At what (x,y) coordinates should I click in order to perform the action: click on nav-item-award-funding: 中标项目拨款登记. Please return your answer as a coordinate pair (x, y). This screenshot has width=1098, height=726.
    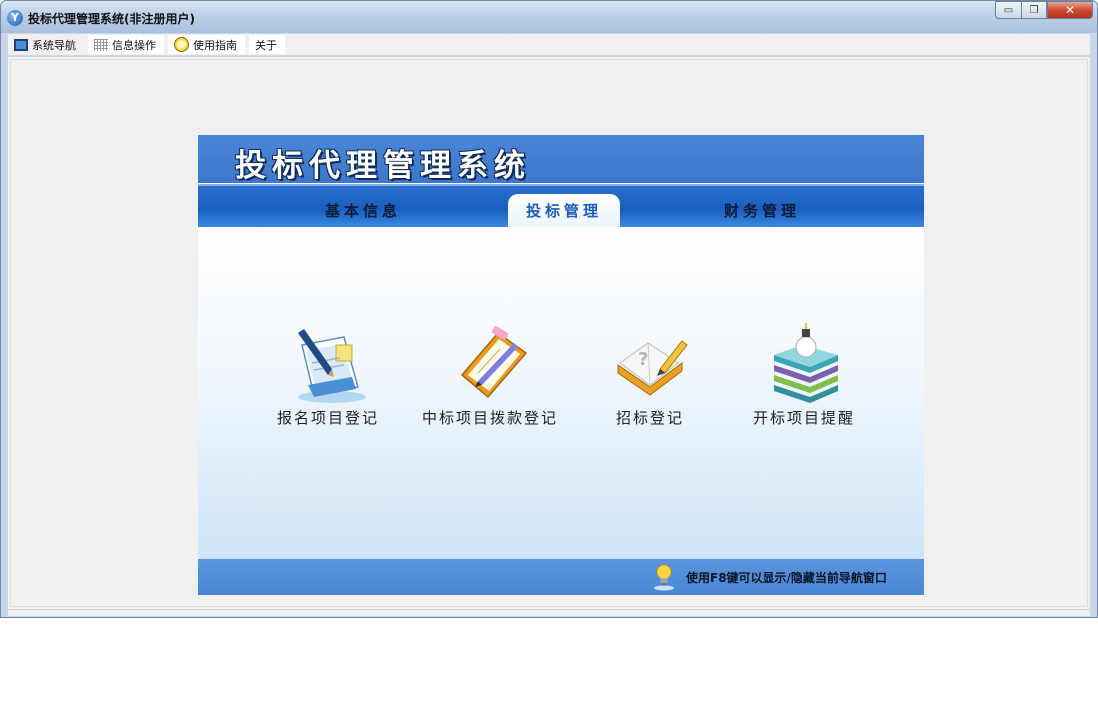
    Looking at the image, I should click on (490, 375).